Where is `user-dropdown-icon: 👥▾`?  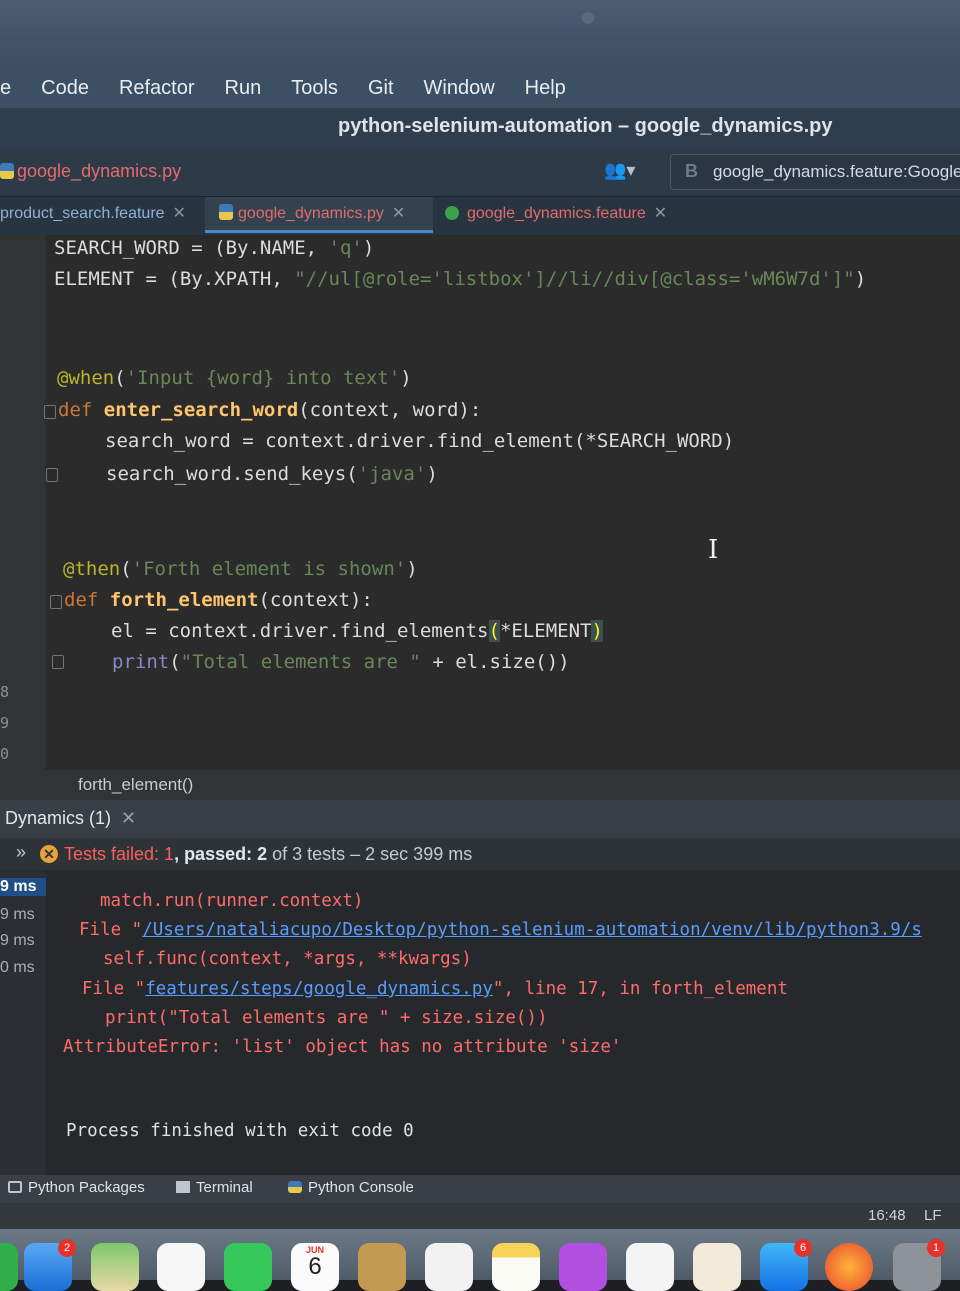 user-dropdown-icon: 👥▾ is located at coordinates (619, 170).